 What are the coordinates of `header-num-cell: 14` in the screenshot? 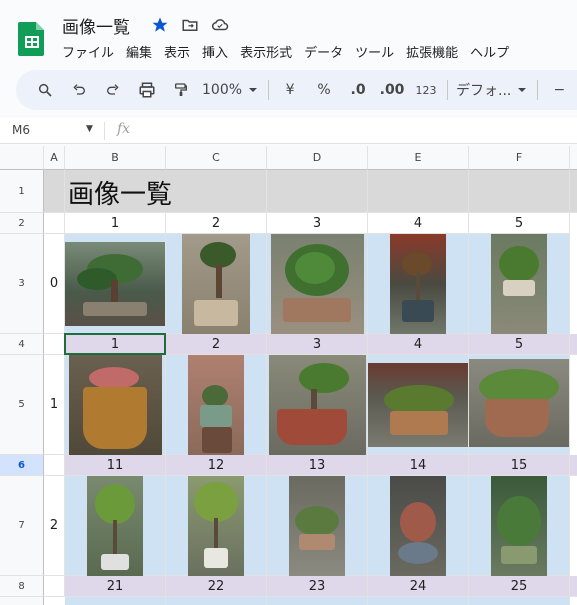 It's located at (418, 465).